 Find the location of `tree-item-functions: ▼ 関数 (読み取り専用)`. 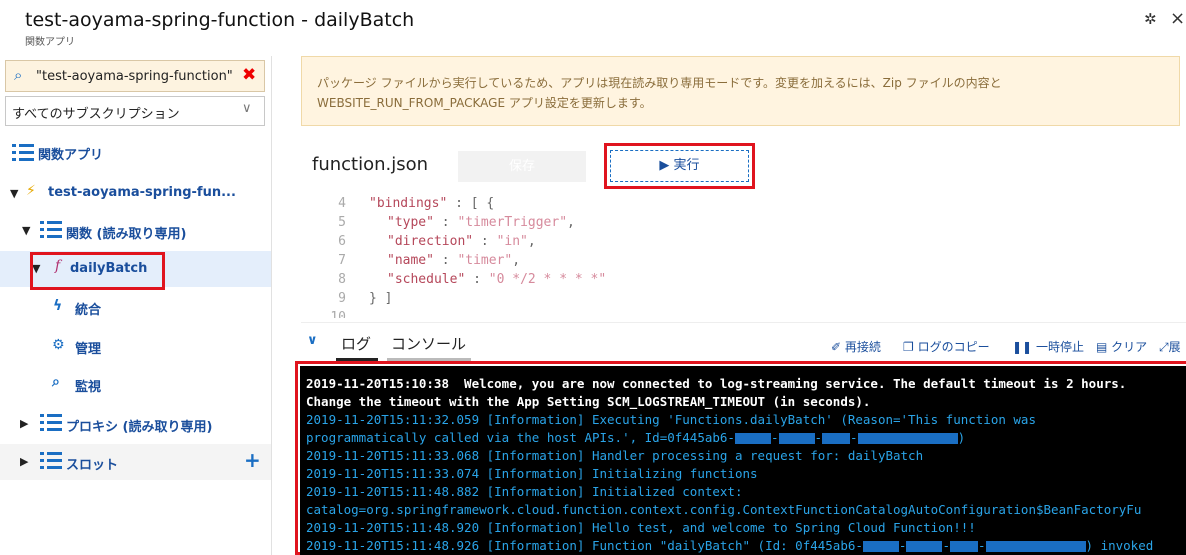

tree-item-functions: ▼ 関数 (読み取り専用) is located at coordinates (135, 231).